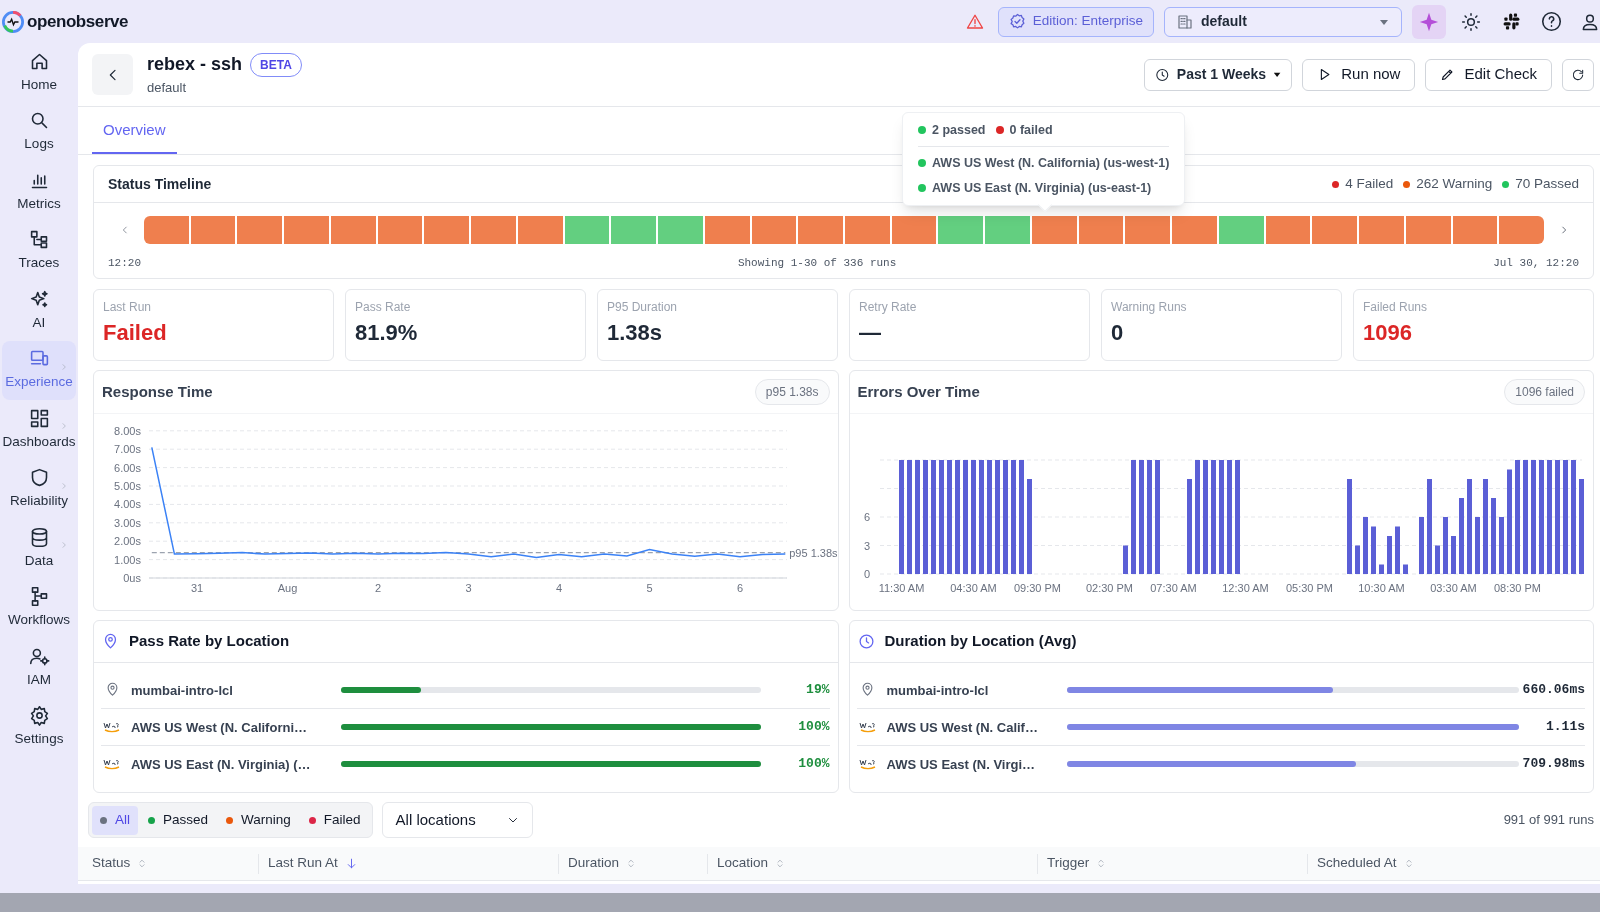  What do you see at coordinates (258, 820) in the screenshot?
I see `status-filter: Warning` at bounding box center [258, 820].